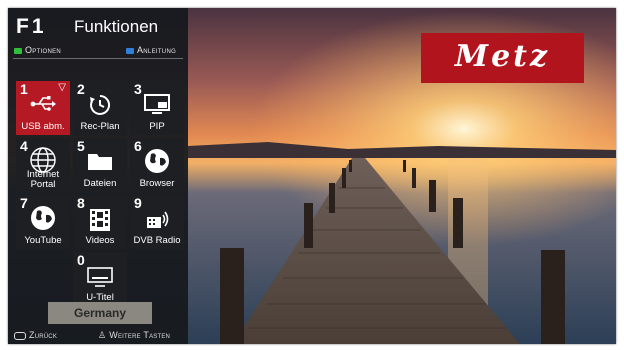 Image resolution: width=624 pixels, height=350 pixels. What do you see at coordinates (24, 89) in the screenshot?
I see `tile-number: 1` at bounding box center [24, 89].